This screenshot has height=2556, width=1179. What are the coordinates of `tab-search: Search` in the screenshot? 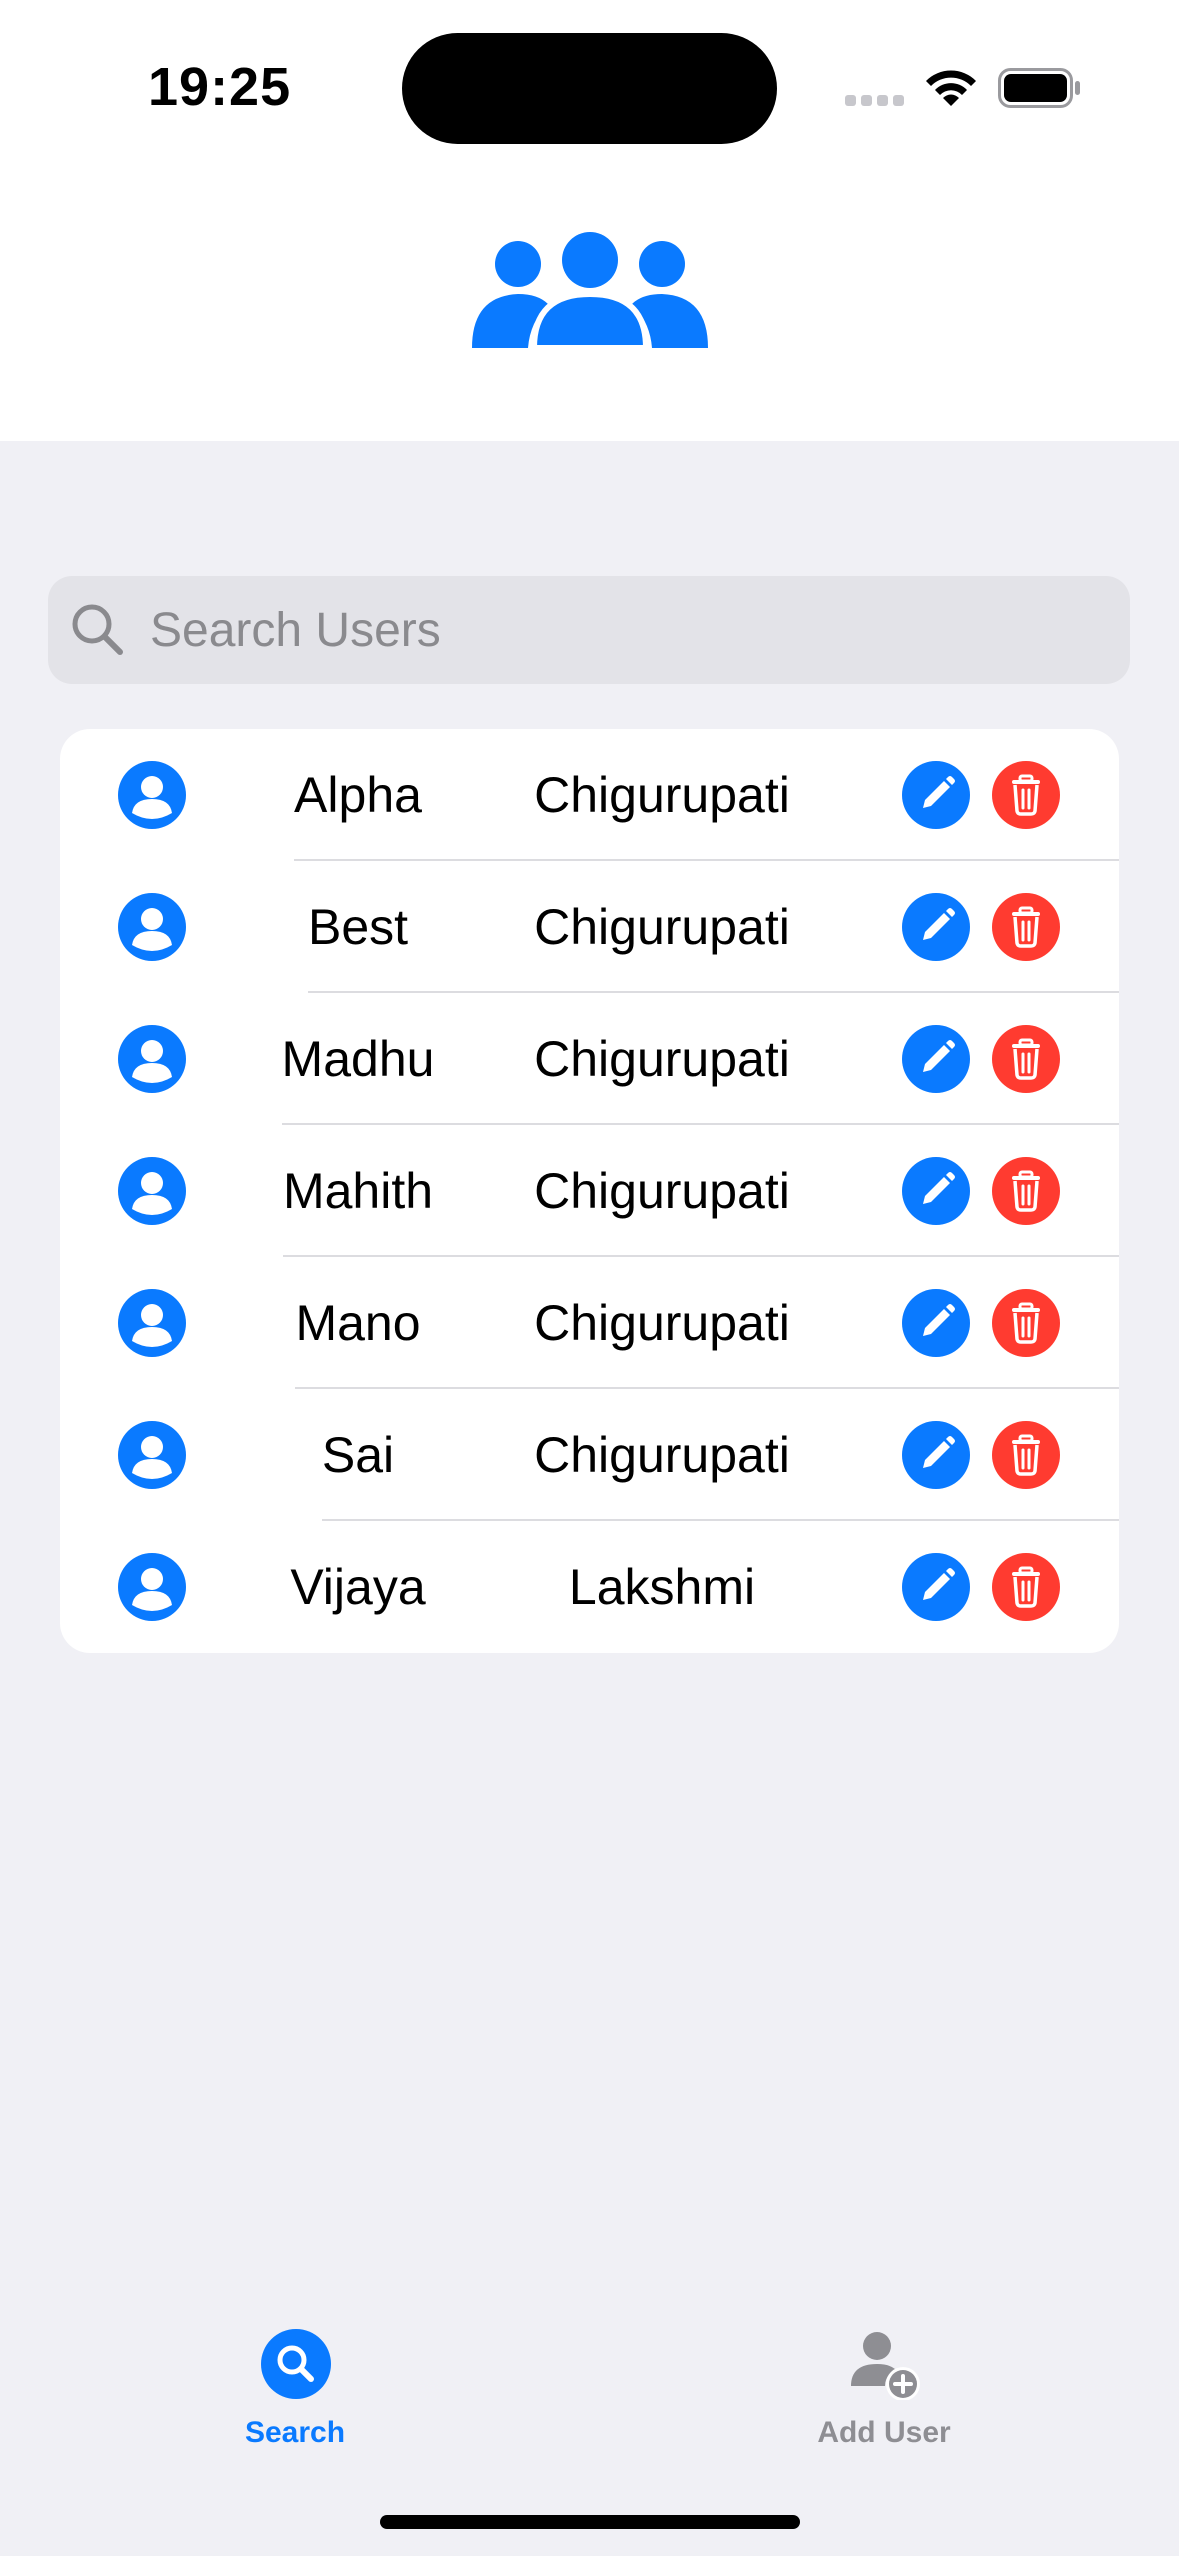 It's located at (295, 2390).